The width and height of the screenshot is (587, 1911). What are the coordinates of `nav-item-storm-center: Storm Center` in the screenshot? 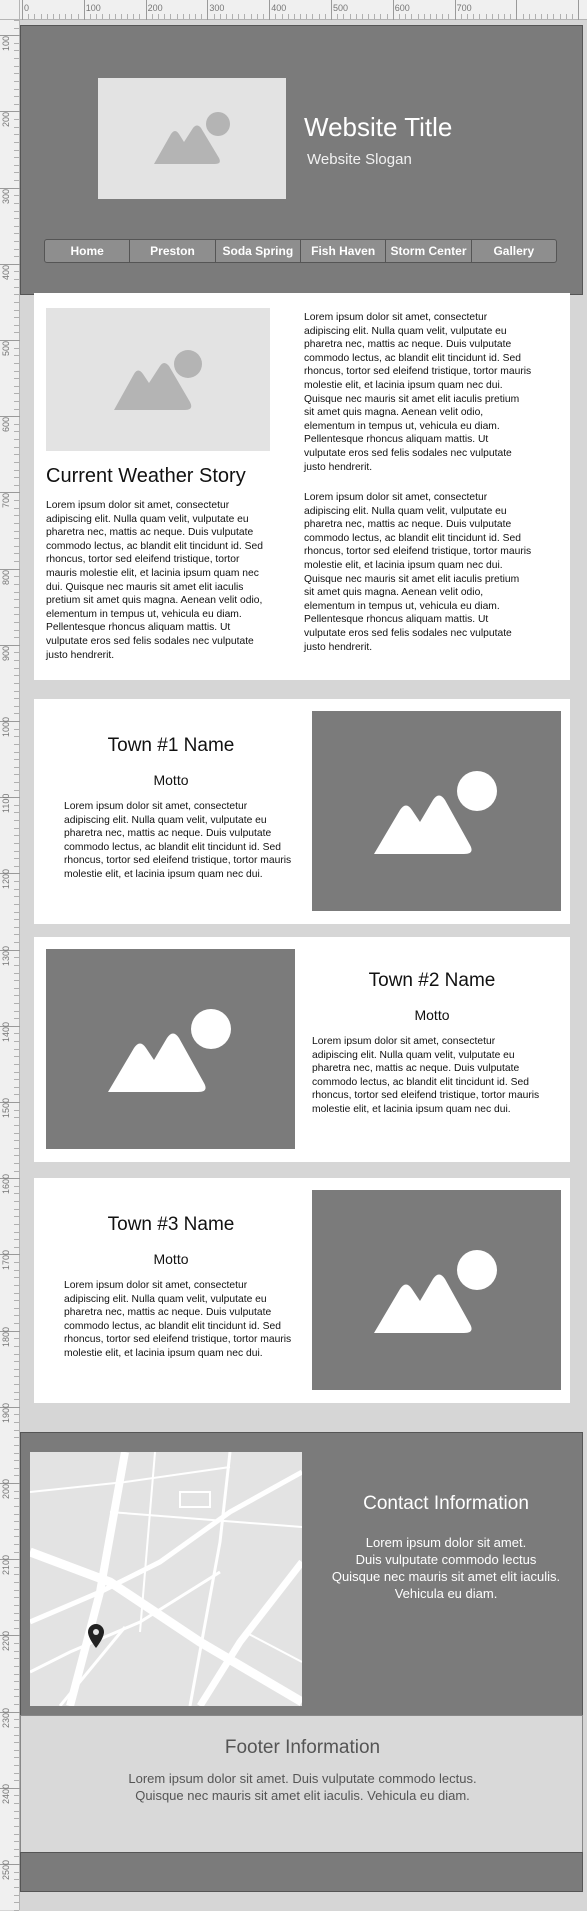 It's located at (429, 251).